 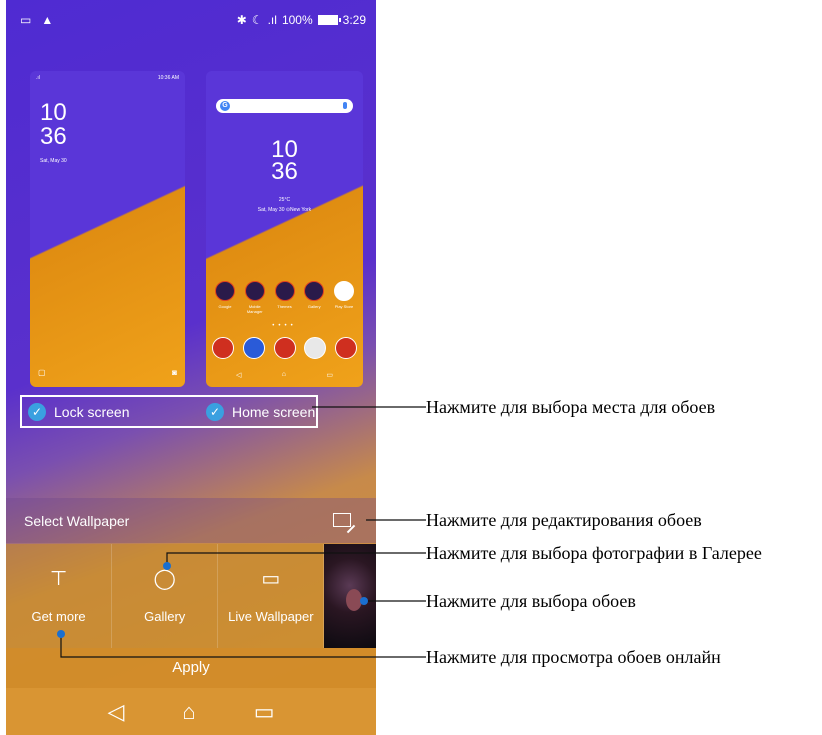 What do you see at coordinates (167, 566) in the screenshot?
I see `callout-dot-gallery` at bounding box center [167, 566].